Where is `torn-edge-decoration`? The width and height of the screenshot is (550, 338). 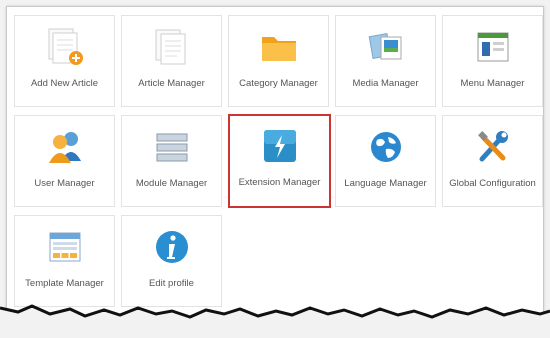 torn-edge-decoration is located at coordinates (275, 321).